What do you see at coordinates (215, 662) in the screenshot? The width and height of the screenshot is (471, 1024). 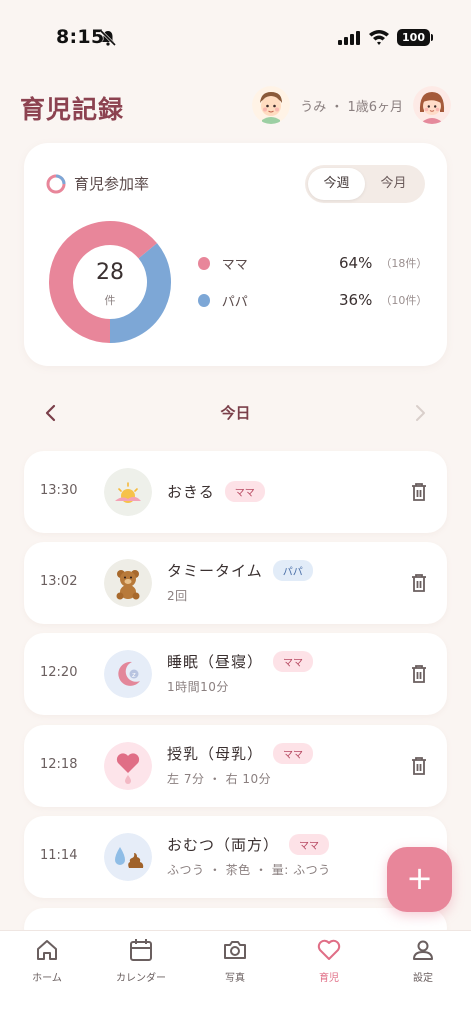 I see `entry-title: 睡眠（昼寝）` at bounding box center [215, 662].